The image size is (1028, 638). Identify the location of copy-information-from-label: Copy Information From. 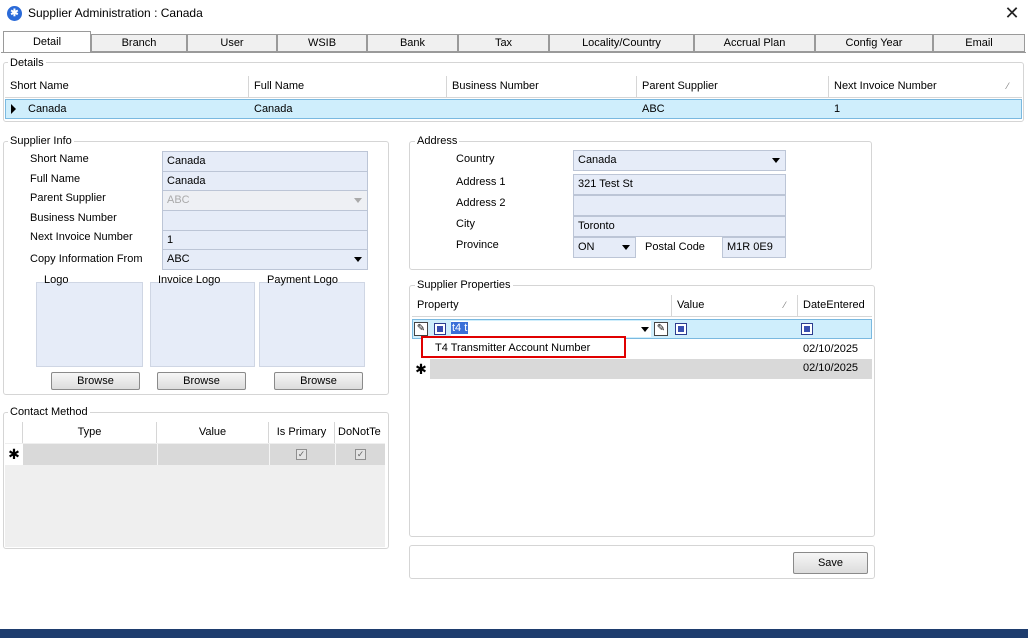
(86, 259).